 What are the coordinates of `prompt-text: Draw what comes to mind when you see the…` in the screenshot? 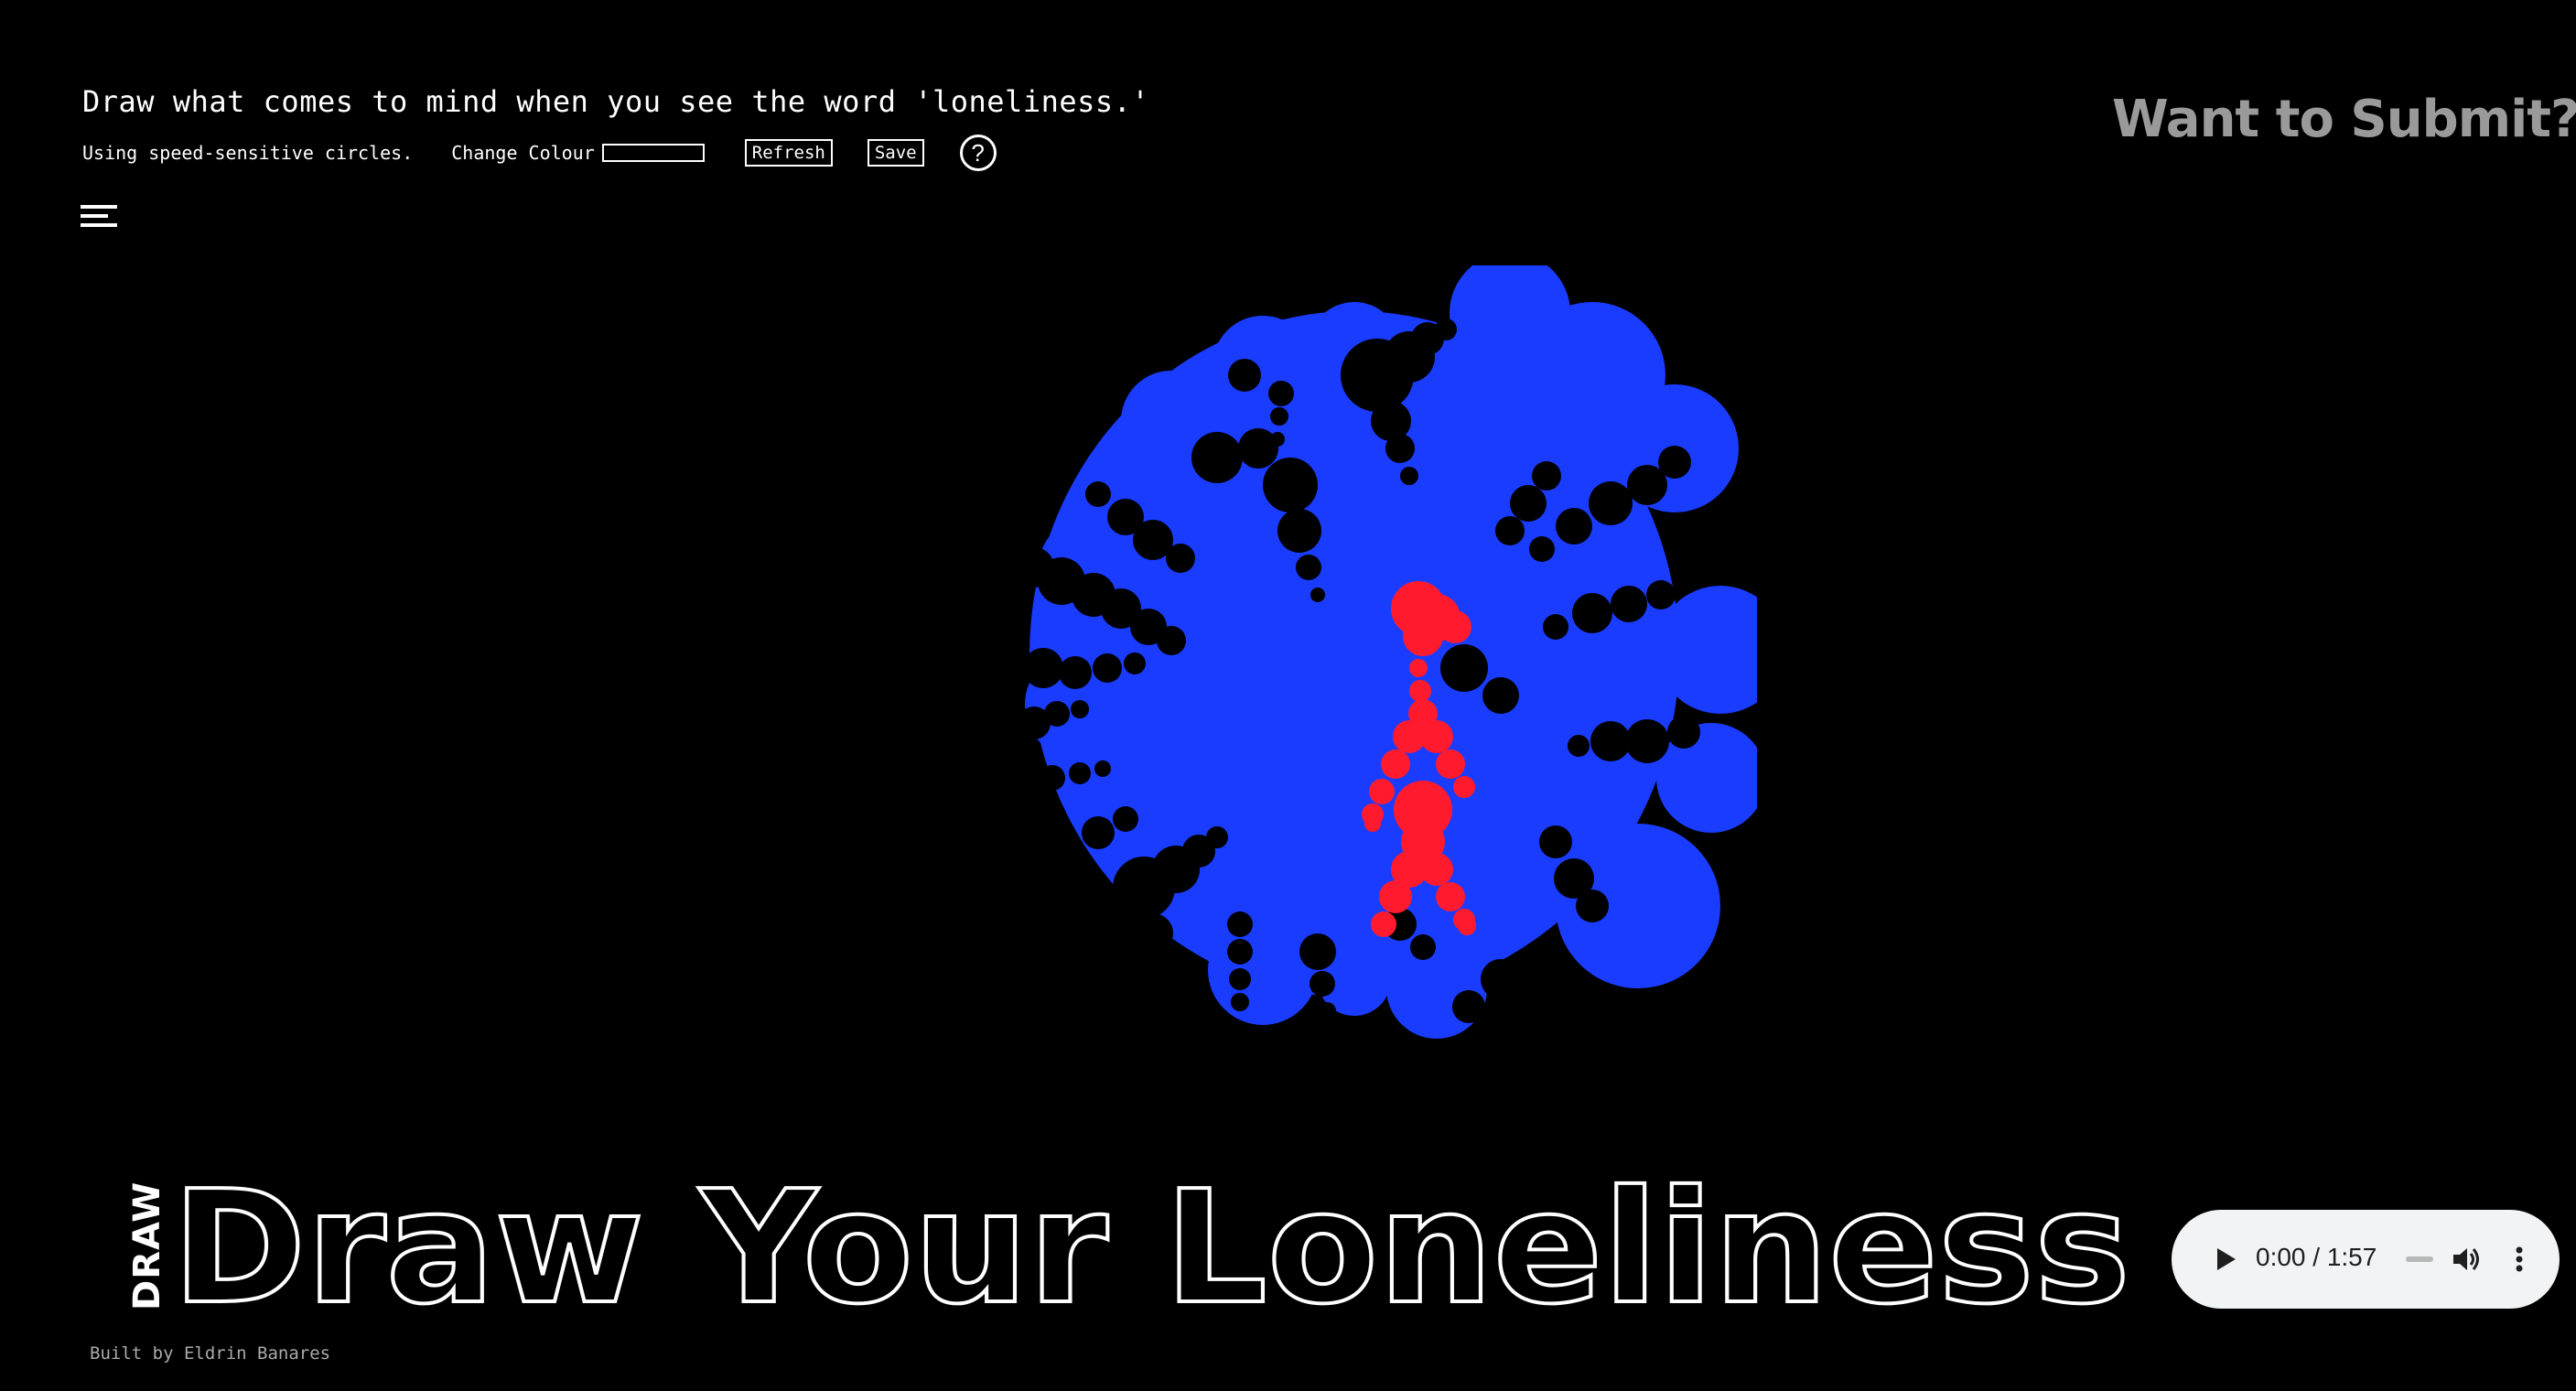 It's located at (616, 101).